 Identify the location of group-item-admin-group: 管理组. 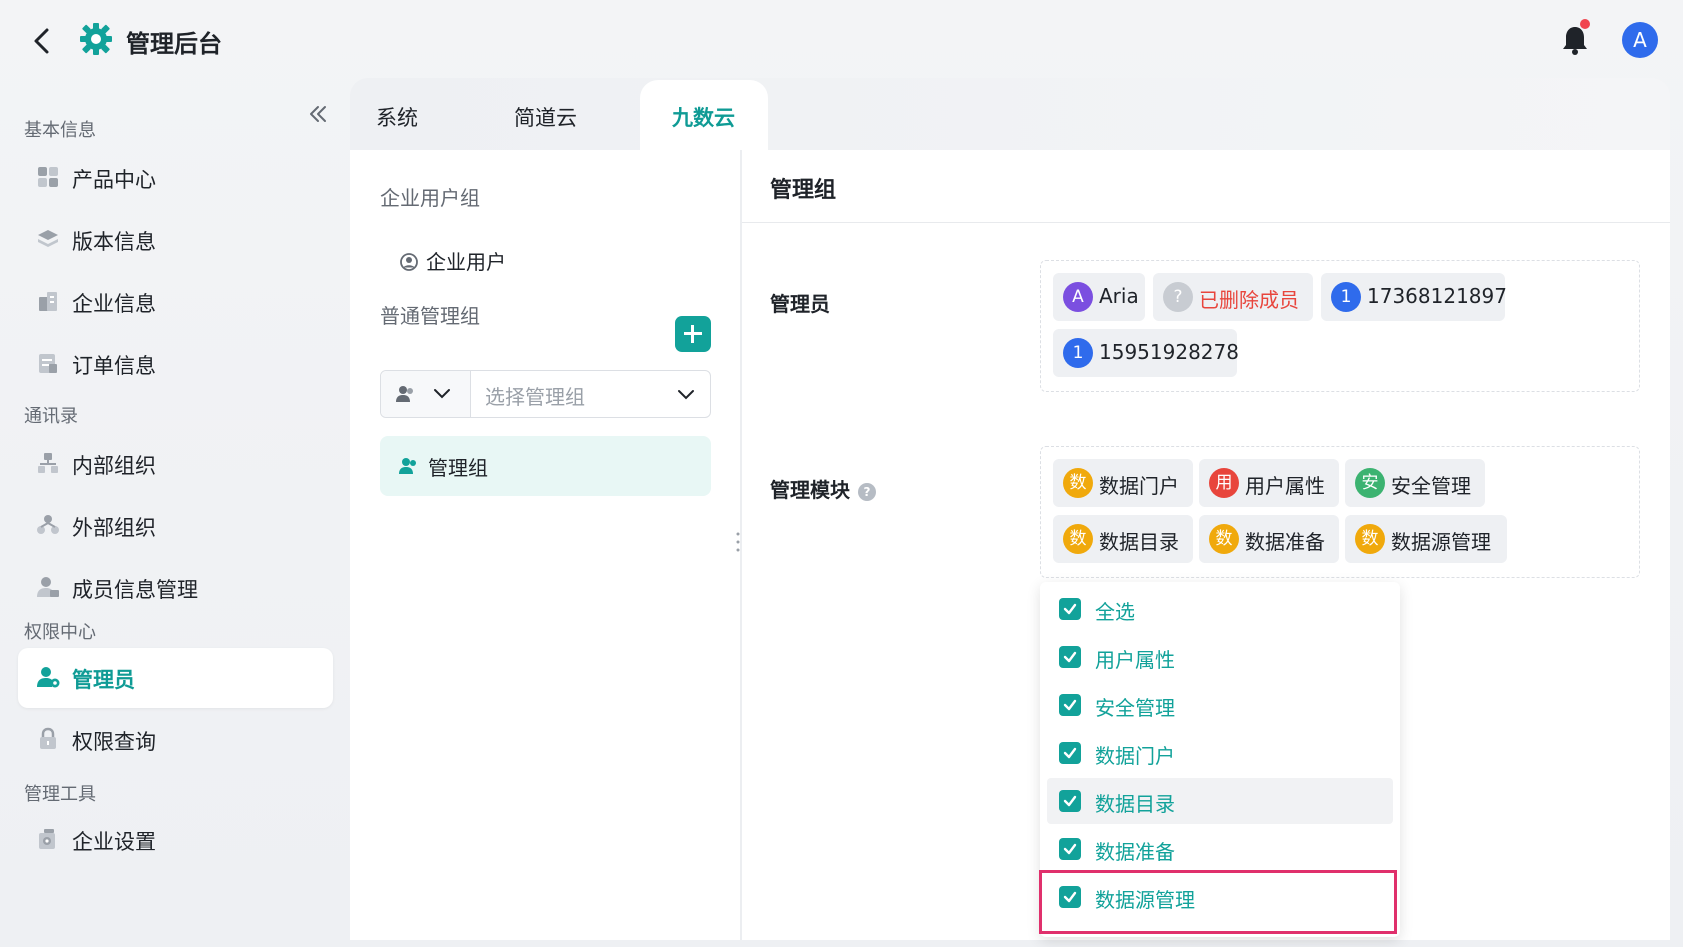
(545, 466).